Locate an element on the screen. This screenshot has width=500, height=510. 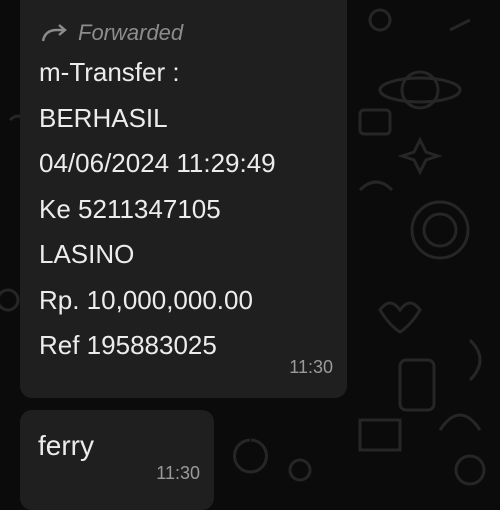
message-line: Ke 5211347105 is located at coordinates (130, 208).